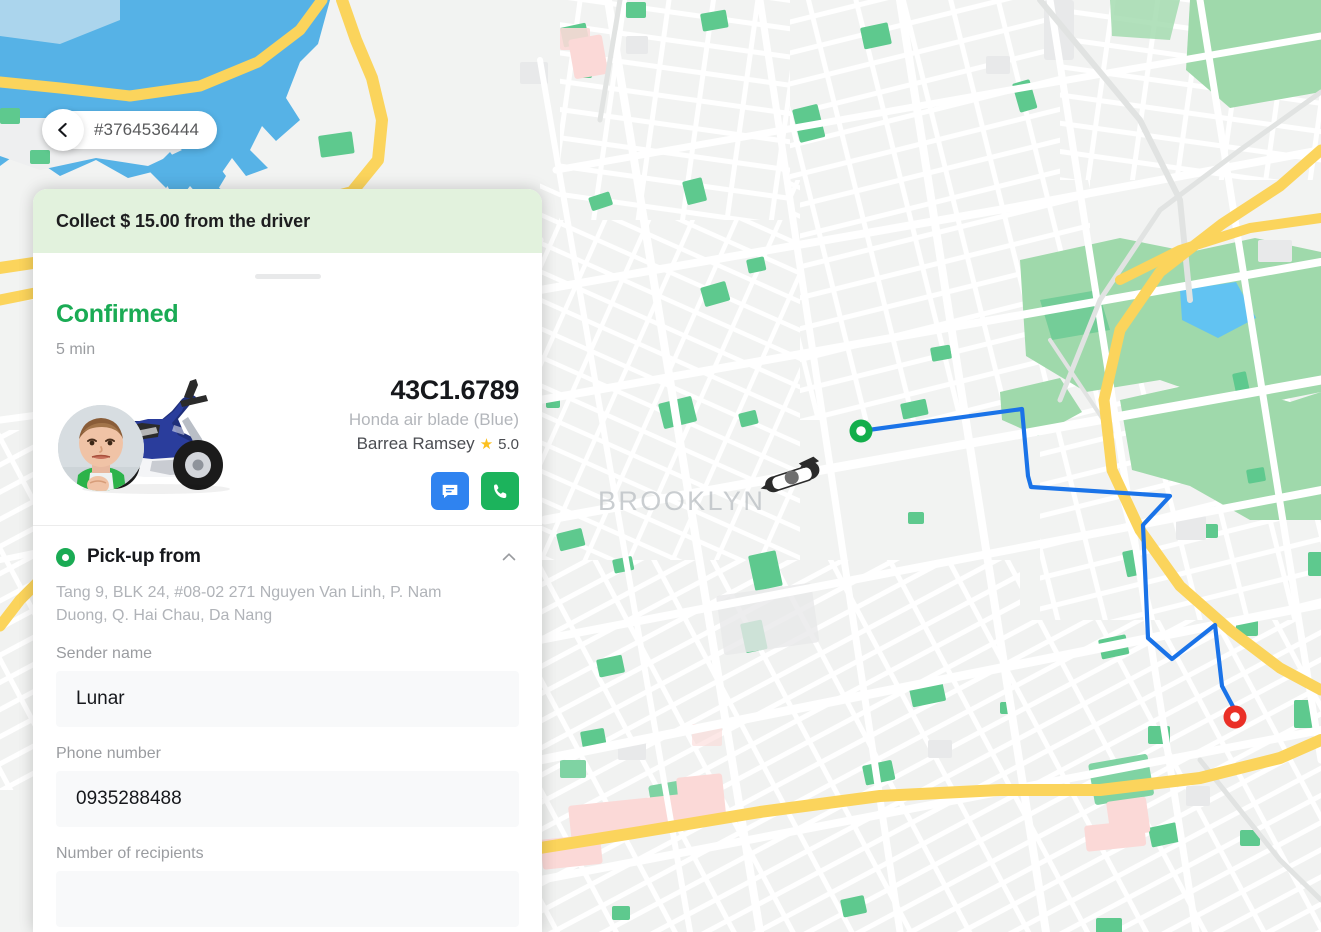 The image size is (1321, 932). I want to click on chat-bubble-icon, so click(450, 491).